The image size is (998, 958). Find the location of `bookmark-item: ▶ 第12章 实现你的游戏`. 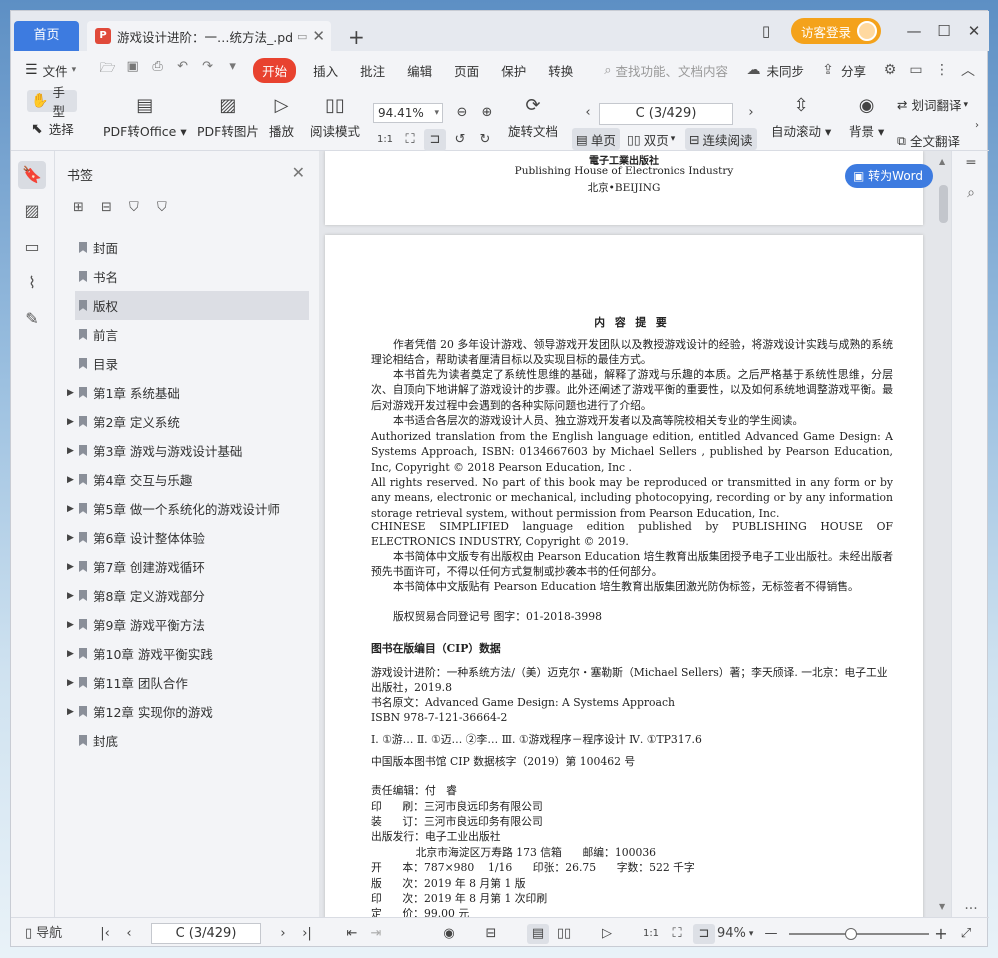

bookmark-item: ▶ 第12章 实现你的游戏 is located at coordinates (187, 711).